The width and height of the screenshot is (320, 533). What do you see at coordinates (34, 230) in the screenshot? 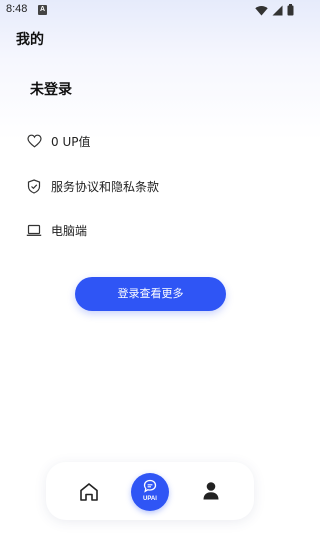
I see `laptop-icon` at bounding box center [34, 230].